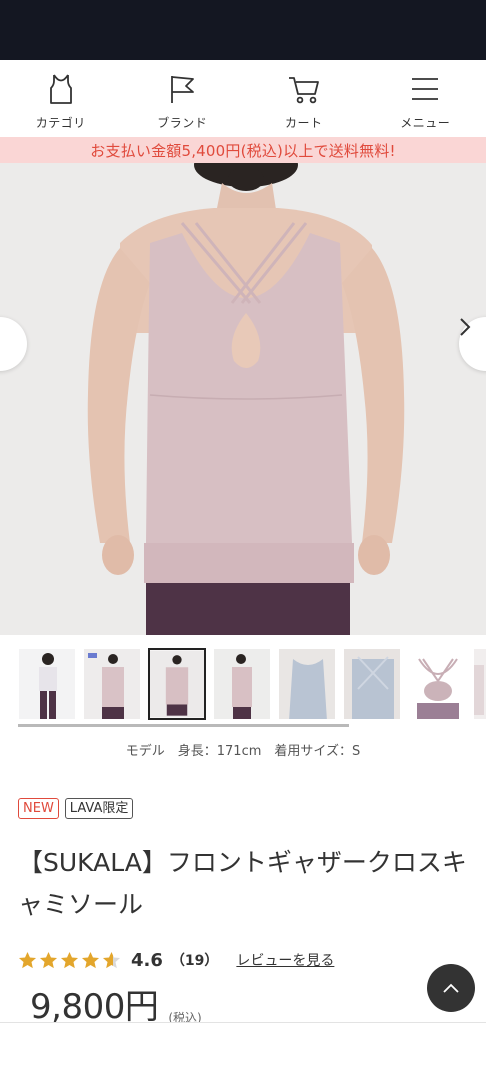 Image resolution: width=486 pixels, height=1080 pixels. I want to click on limited-badge: LAVA限定, so click(99, 808).